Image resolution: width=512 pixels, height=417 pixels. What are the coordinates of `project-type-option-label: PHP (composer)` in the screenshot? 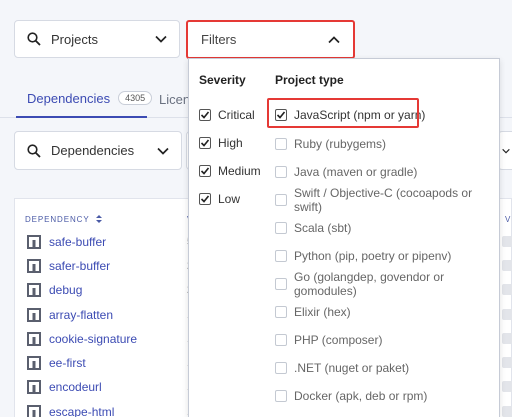 It's located at (338, 340).